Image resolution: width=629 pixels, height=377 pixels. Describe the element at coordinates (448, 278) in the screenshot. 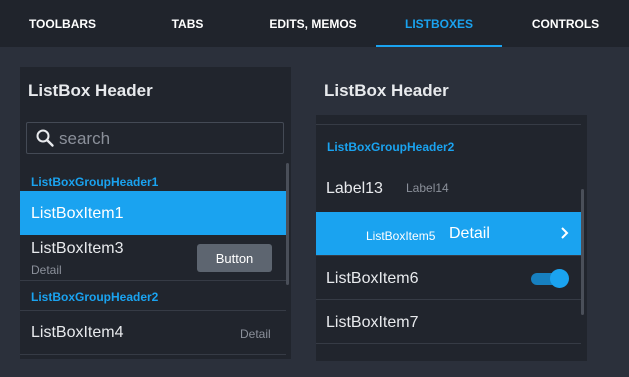

I see `list-item-6: ListBoxItem6` at that location.